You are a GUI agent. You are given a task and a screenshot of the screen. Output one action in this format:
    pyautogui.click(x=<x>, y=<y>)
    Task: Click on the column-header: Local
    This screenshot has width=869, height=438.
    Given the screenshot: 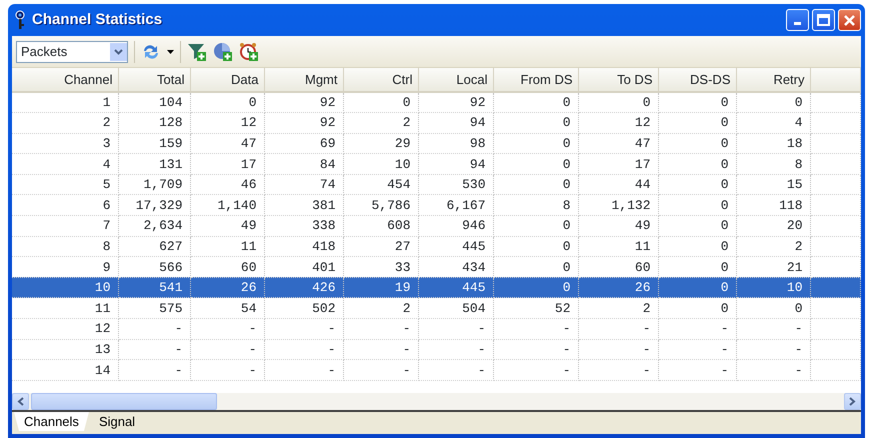 What is the action you would take?
    pyautogui.click(x=455, y=80)
    